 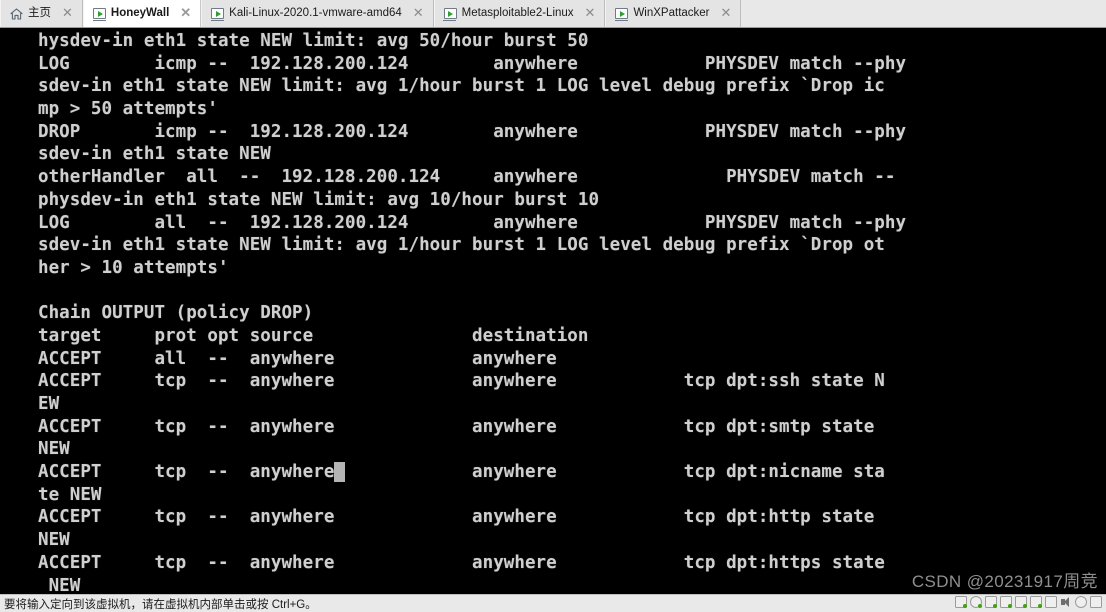 I want to click on text-cursor, so click(x=339, y=472).